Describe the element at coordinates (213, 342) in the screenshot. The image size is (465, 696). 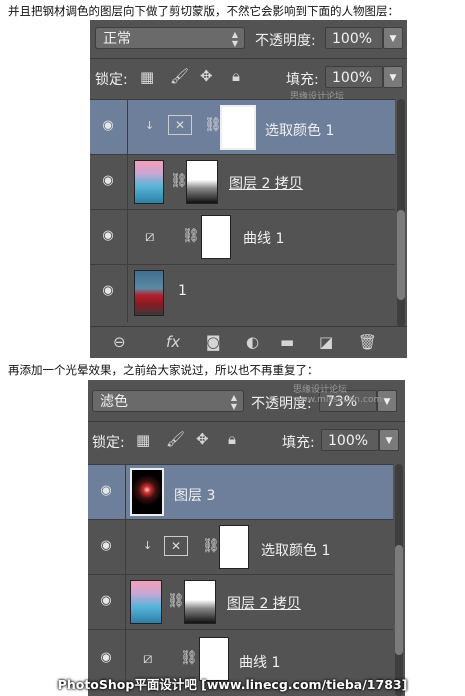
I see `add-mask-icon: ◙` at that location.